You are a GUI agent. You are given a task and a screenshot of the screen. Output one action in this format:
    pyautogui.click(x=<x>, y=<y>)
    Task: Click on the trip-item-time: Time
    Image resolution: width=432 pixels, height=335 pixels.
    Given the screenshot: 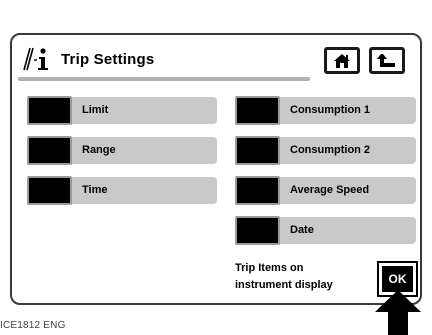 What is the action you would take?
    pyautogui.click(x=122, y=190)
    